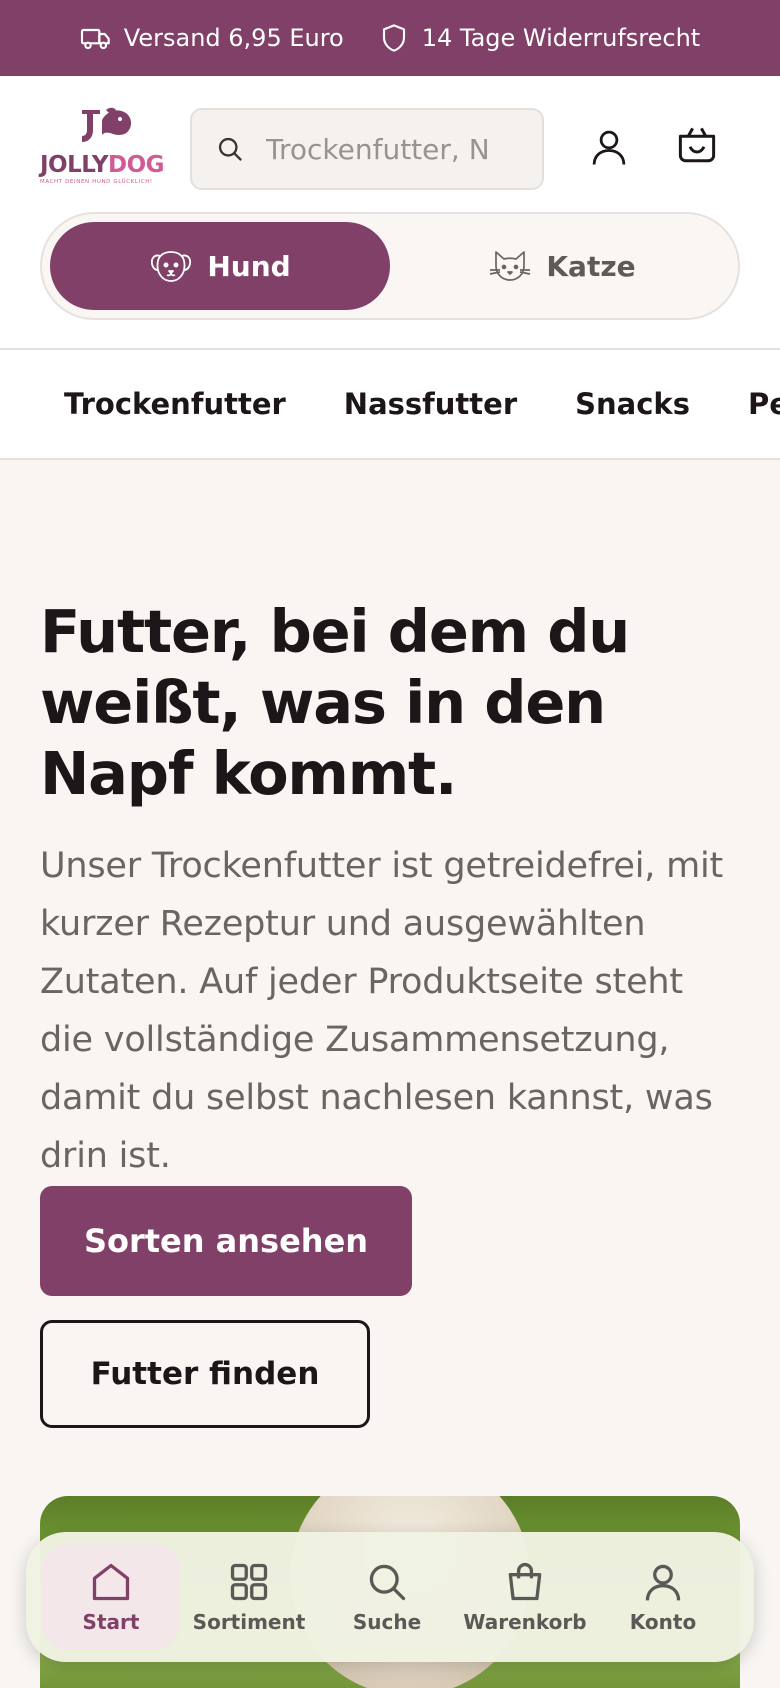 This screenshot has width=780, height=1688. I want to click on category-trockenfutter: Trockenfutter, so click(175, 404).